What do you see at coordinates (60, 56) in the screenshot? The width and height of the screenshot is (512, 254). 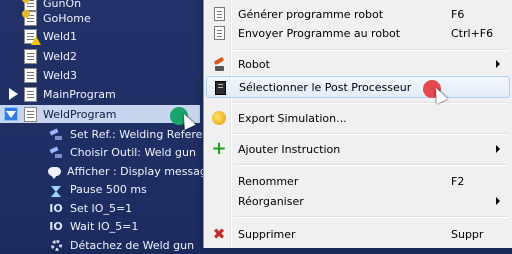 I see `tree-item-label: Weld2` at bounding box center [60, 56].